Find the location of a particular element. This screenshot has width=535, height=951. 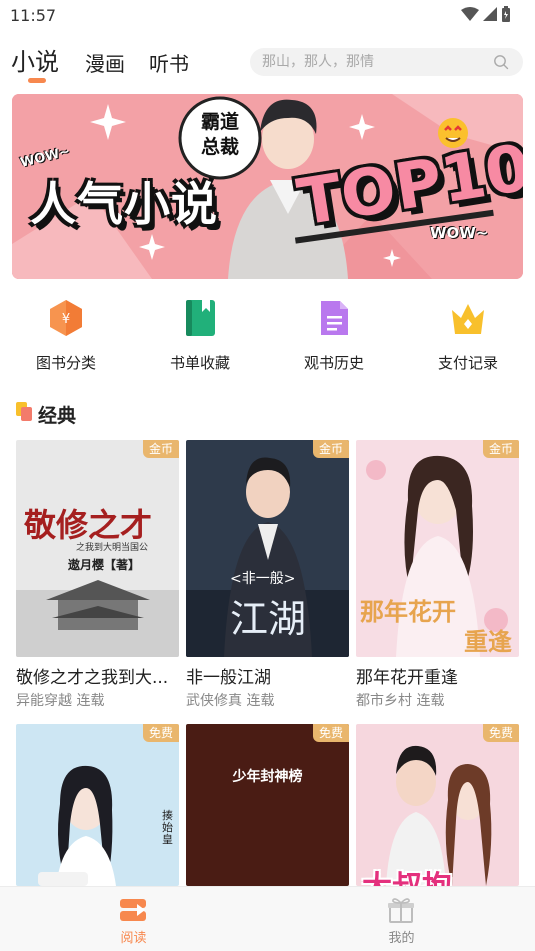

history-doc-icon is located at coordinates (334, 318).